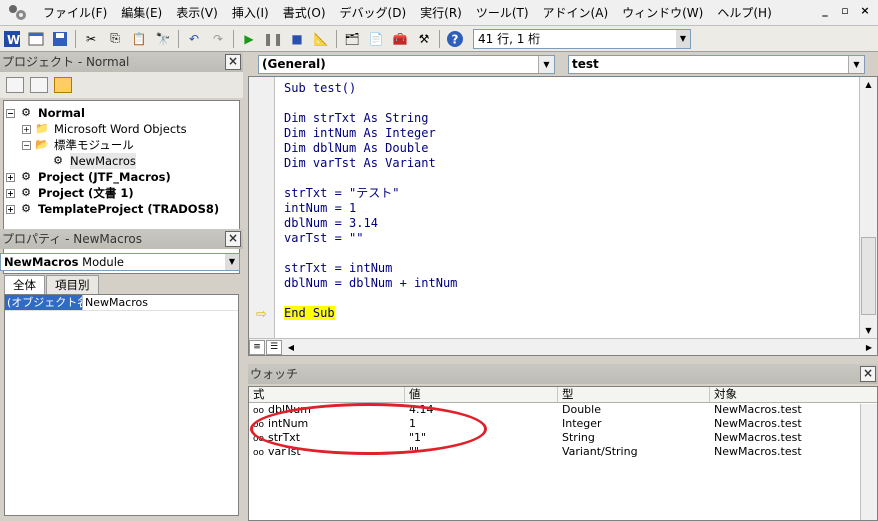 Image resolution: width=878 pixels, height=521 pixels. Describe the element at coordinates (370, 133) in the screenshot. I see `code-line: Dim intNum As Integer` at that location.